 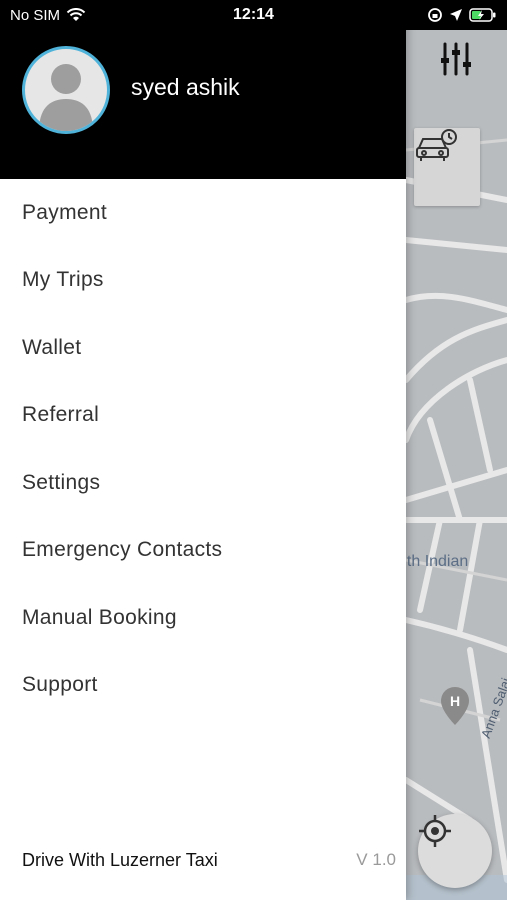 What do you see at coordinates (203, 686) in the screenshot?
I see `menu-item-support: Support` at bounding box center [203, 686].